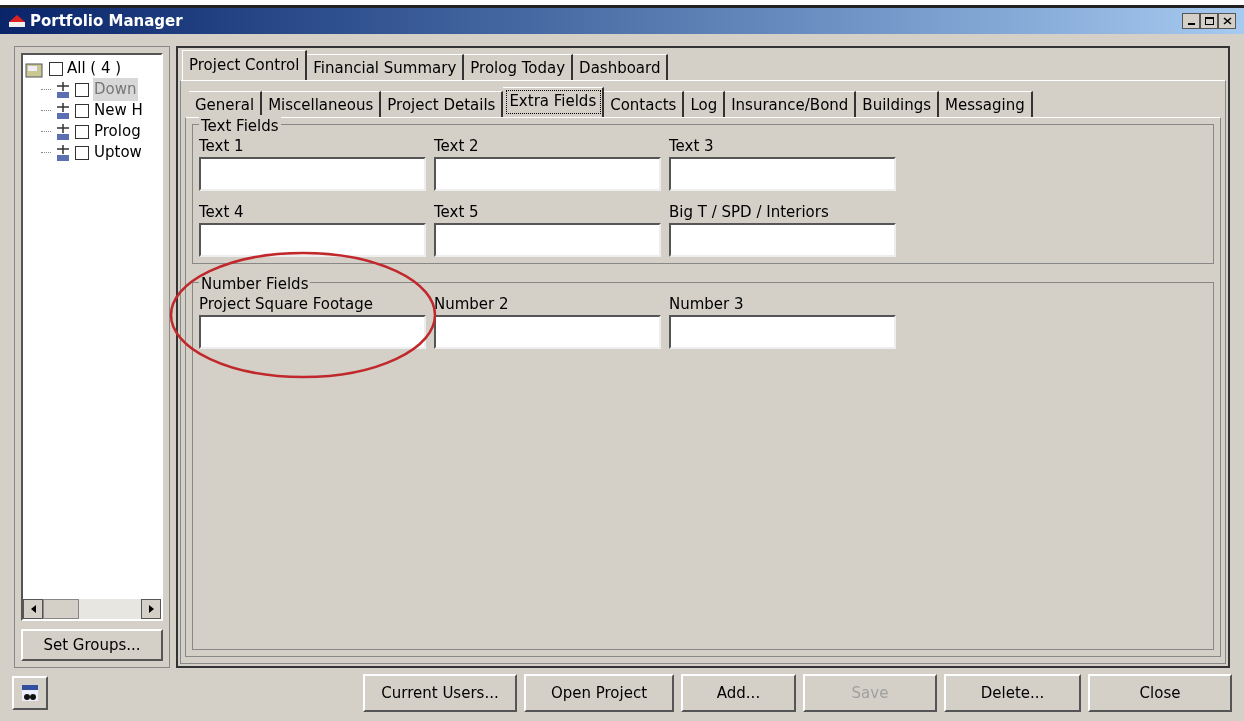  I want to click on horizontal-scrollbar, so click(92, 609).